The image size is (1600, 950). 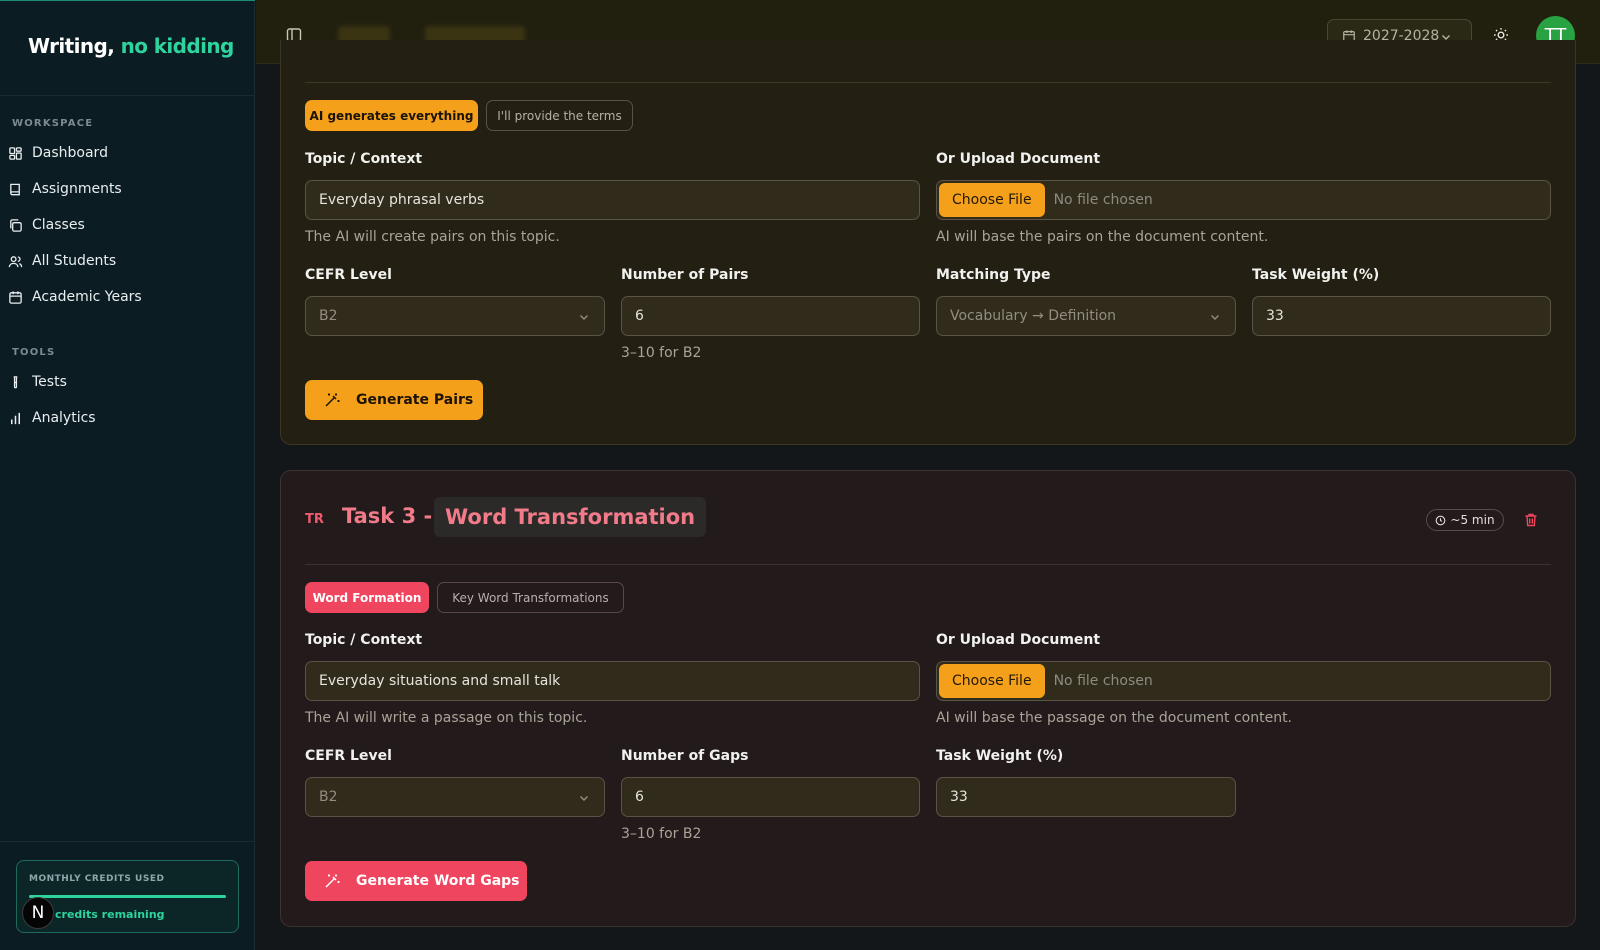 I want to click on calendar-icon, so click(x=15, y=297).